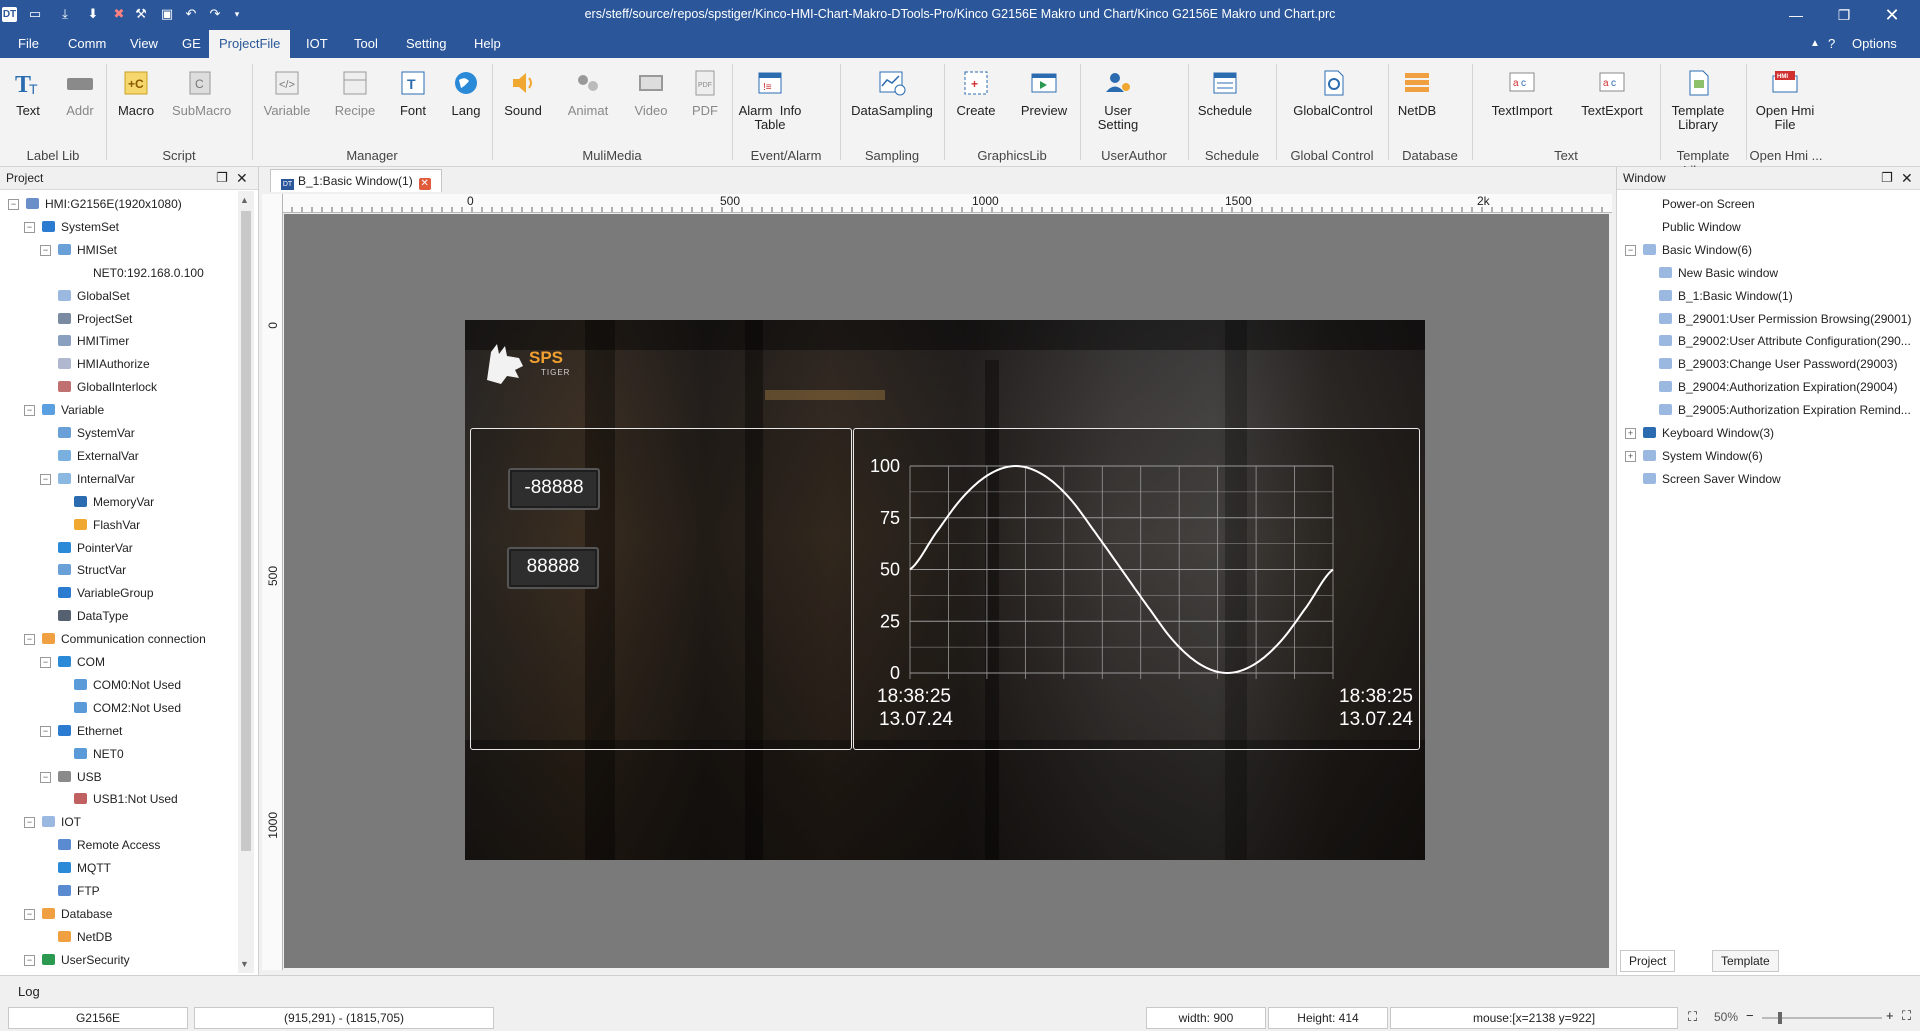 The image size is (1920, 1031). Describe the element at coordinates (1785, 100) in the screenshot. I see `open-hmi-file-button: HMI Open Hmi File` at that location.